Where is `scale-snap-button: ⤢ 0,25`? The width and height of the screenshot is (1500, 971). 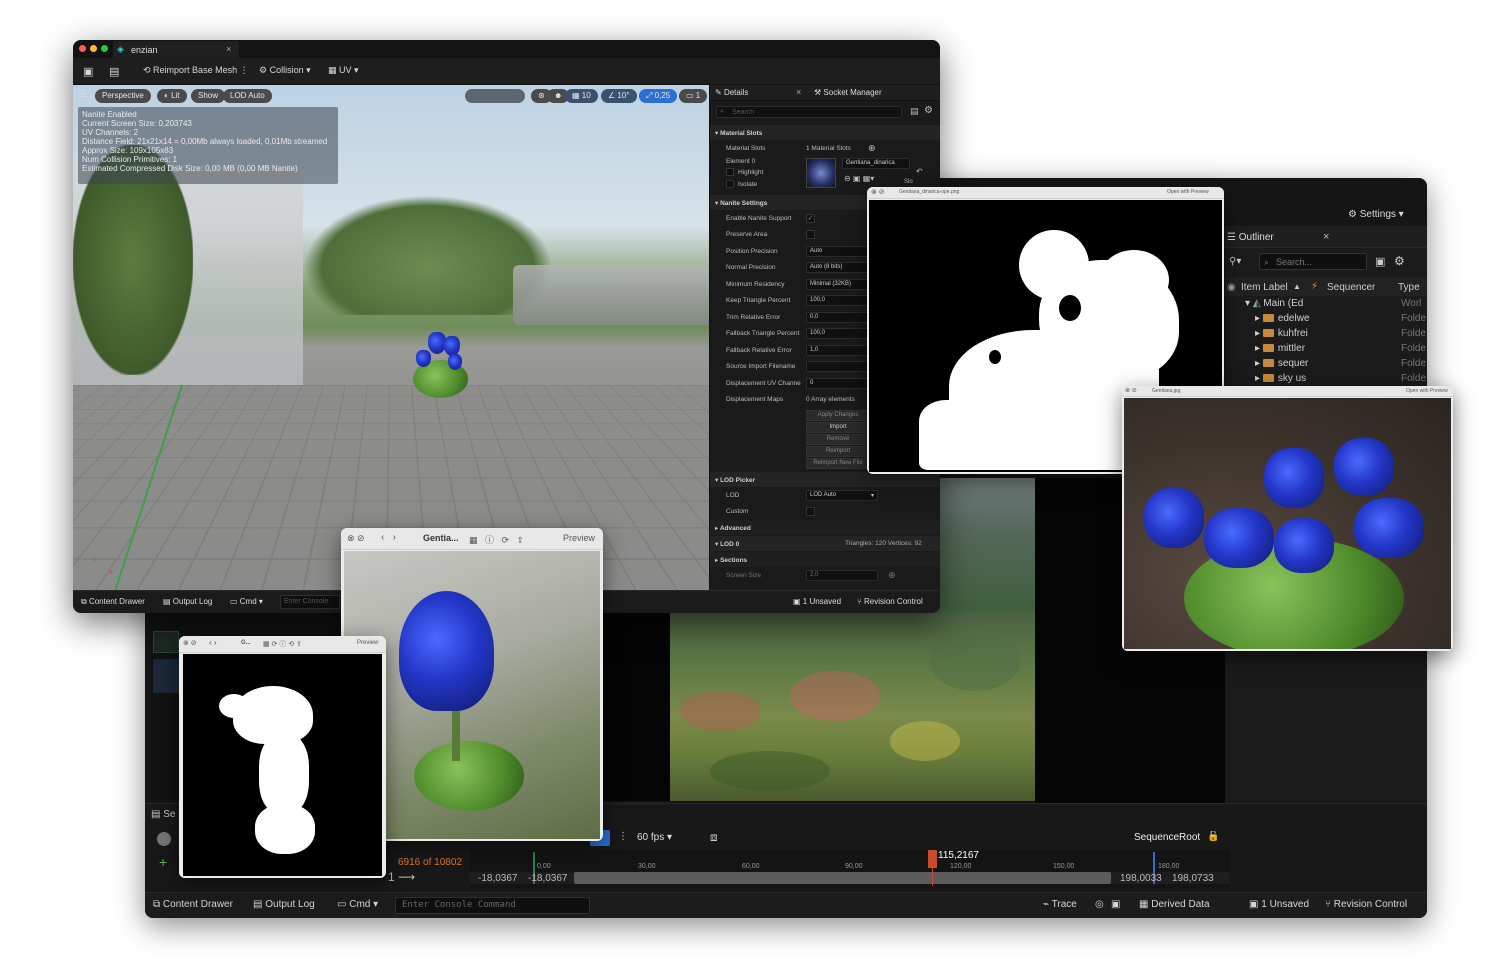
scale-snap-button: ⤢ 0,25 is located at coordinates (658, 96).